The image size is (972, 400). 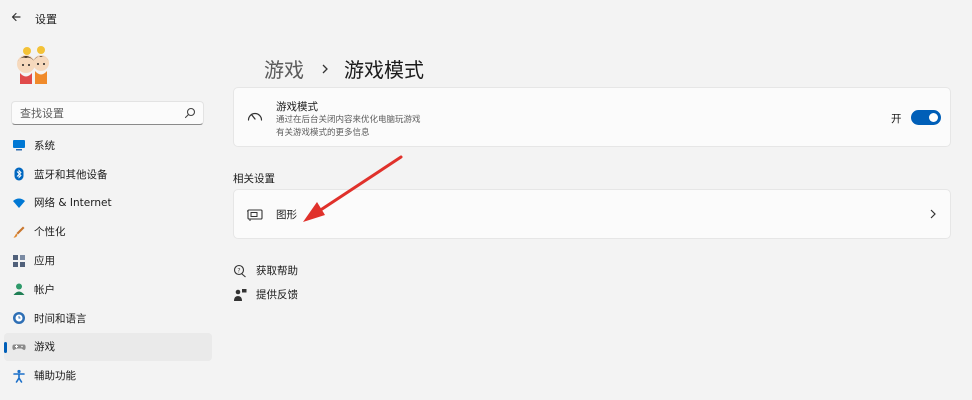 I want to click on sidebar-item-accounts: 帐户, so click(x=108, y=289).